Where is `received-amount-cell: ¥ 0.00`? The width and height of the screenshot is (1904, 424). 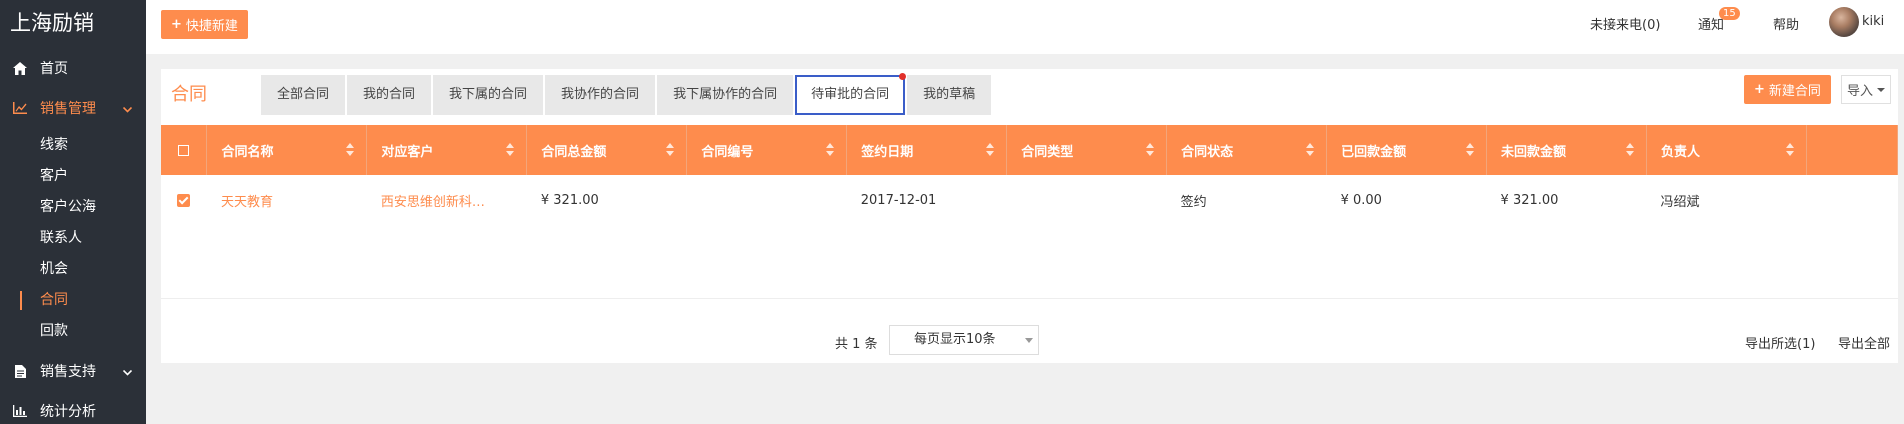 received-amount-cell: ¥ 0.00 is located at coordinates (1361, 200).